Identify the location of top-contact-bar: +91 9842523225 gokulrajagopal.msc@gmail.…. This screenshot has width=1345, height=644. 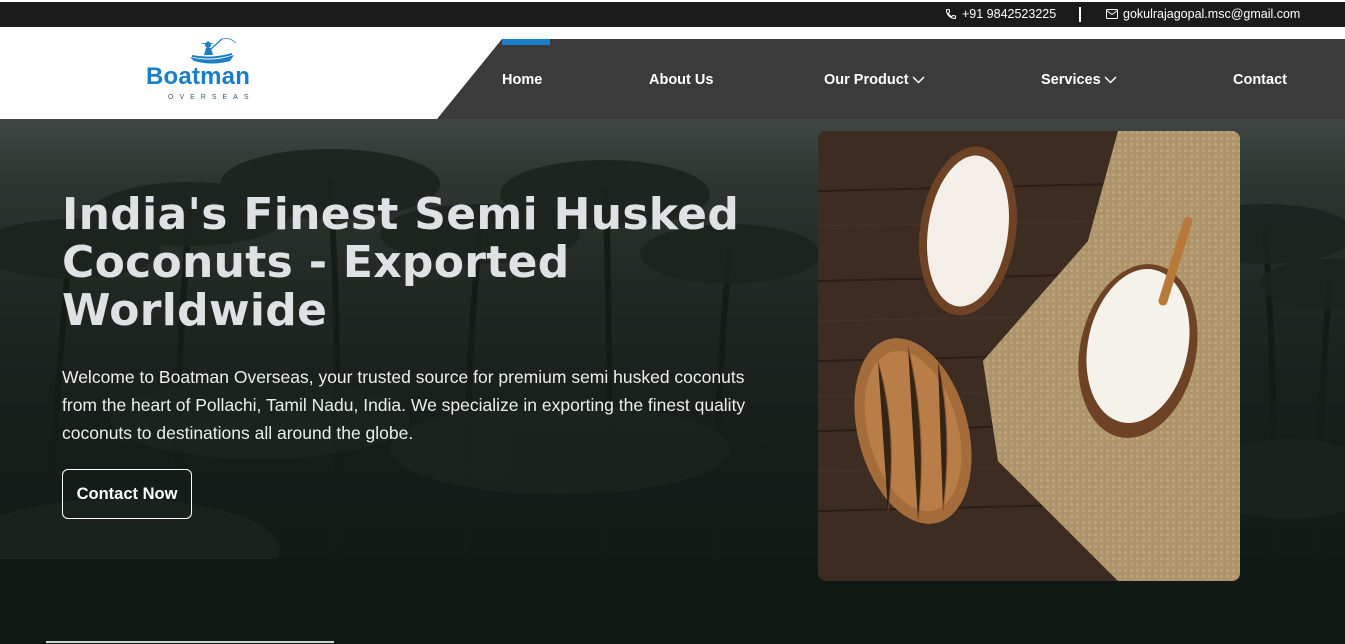
(672, 13).